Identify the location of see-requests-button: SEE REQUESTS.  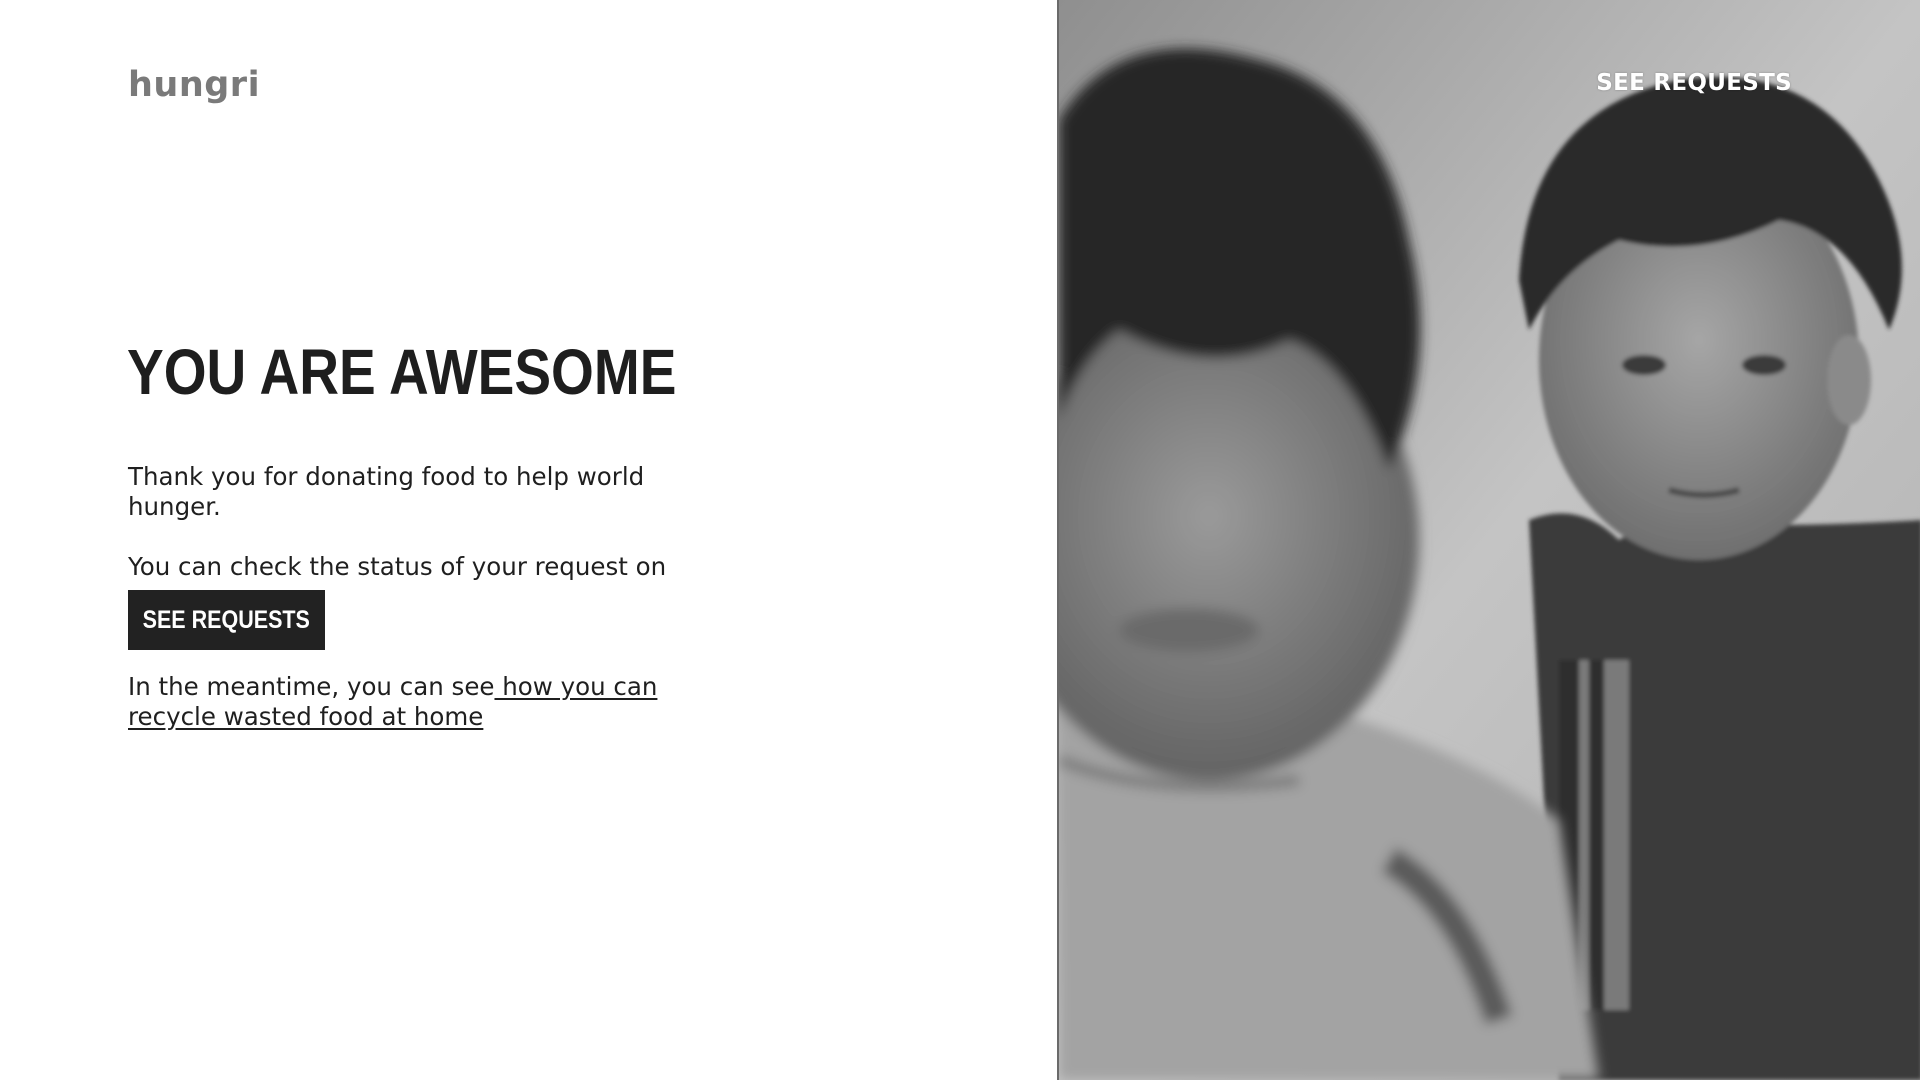
(226, 620).